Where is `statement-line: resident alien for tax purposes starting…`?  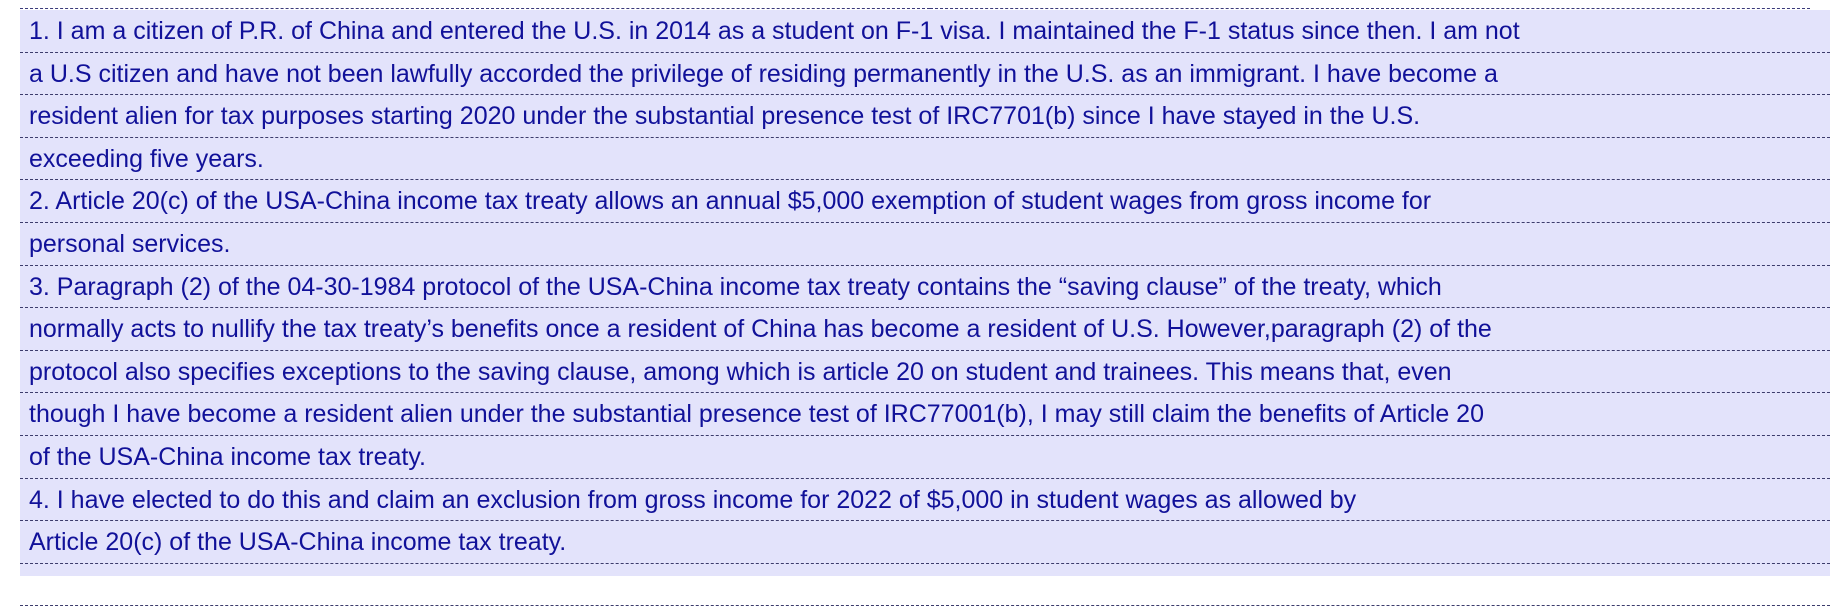
statement-line: resident alien for tax purposes starting… is located at coordinates (925, 116).